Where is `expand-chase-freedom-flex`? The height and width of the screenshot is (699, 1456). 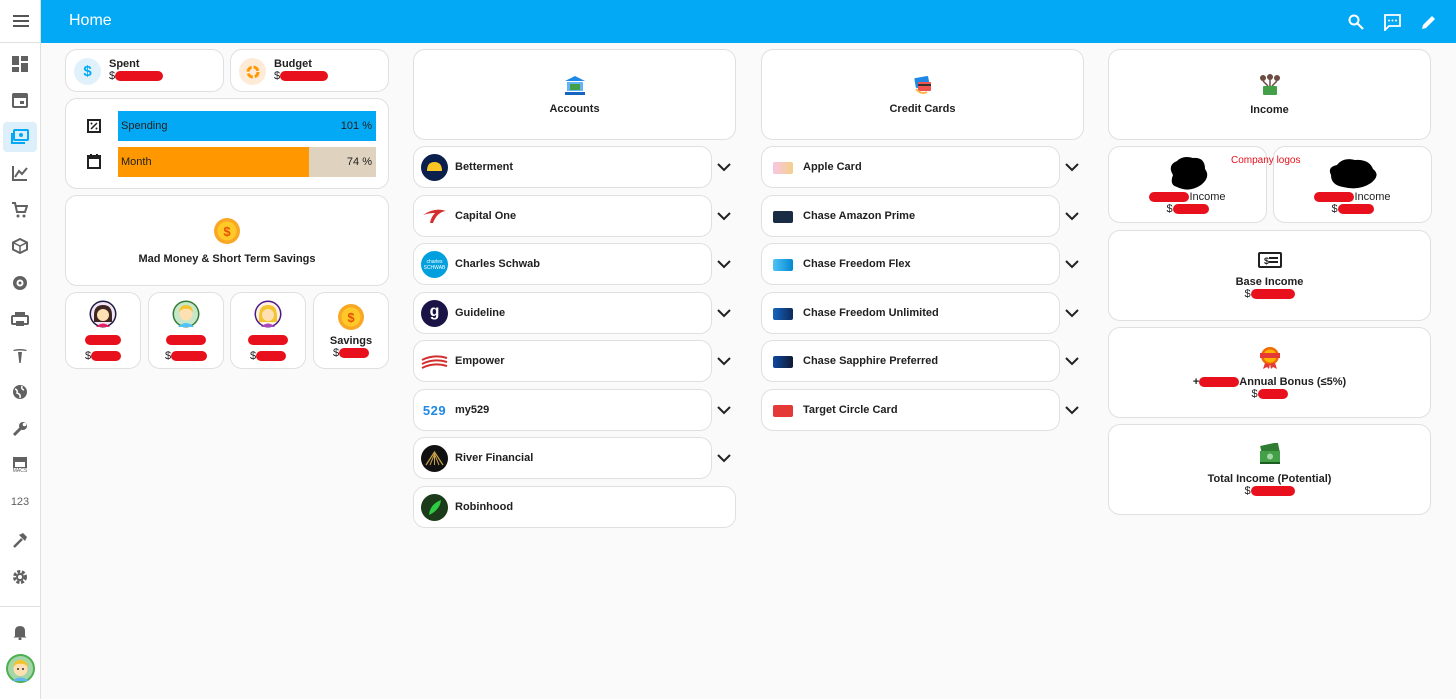 expand-chase-freedom-flex is located at coordinates (1072, 264).